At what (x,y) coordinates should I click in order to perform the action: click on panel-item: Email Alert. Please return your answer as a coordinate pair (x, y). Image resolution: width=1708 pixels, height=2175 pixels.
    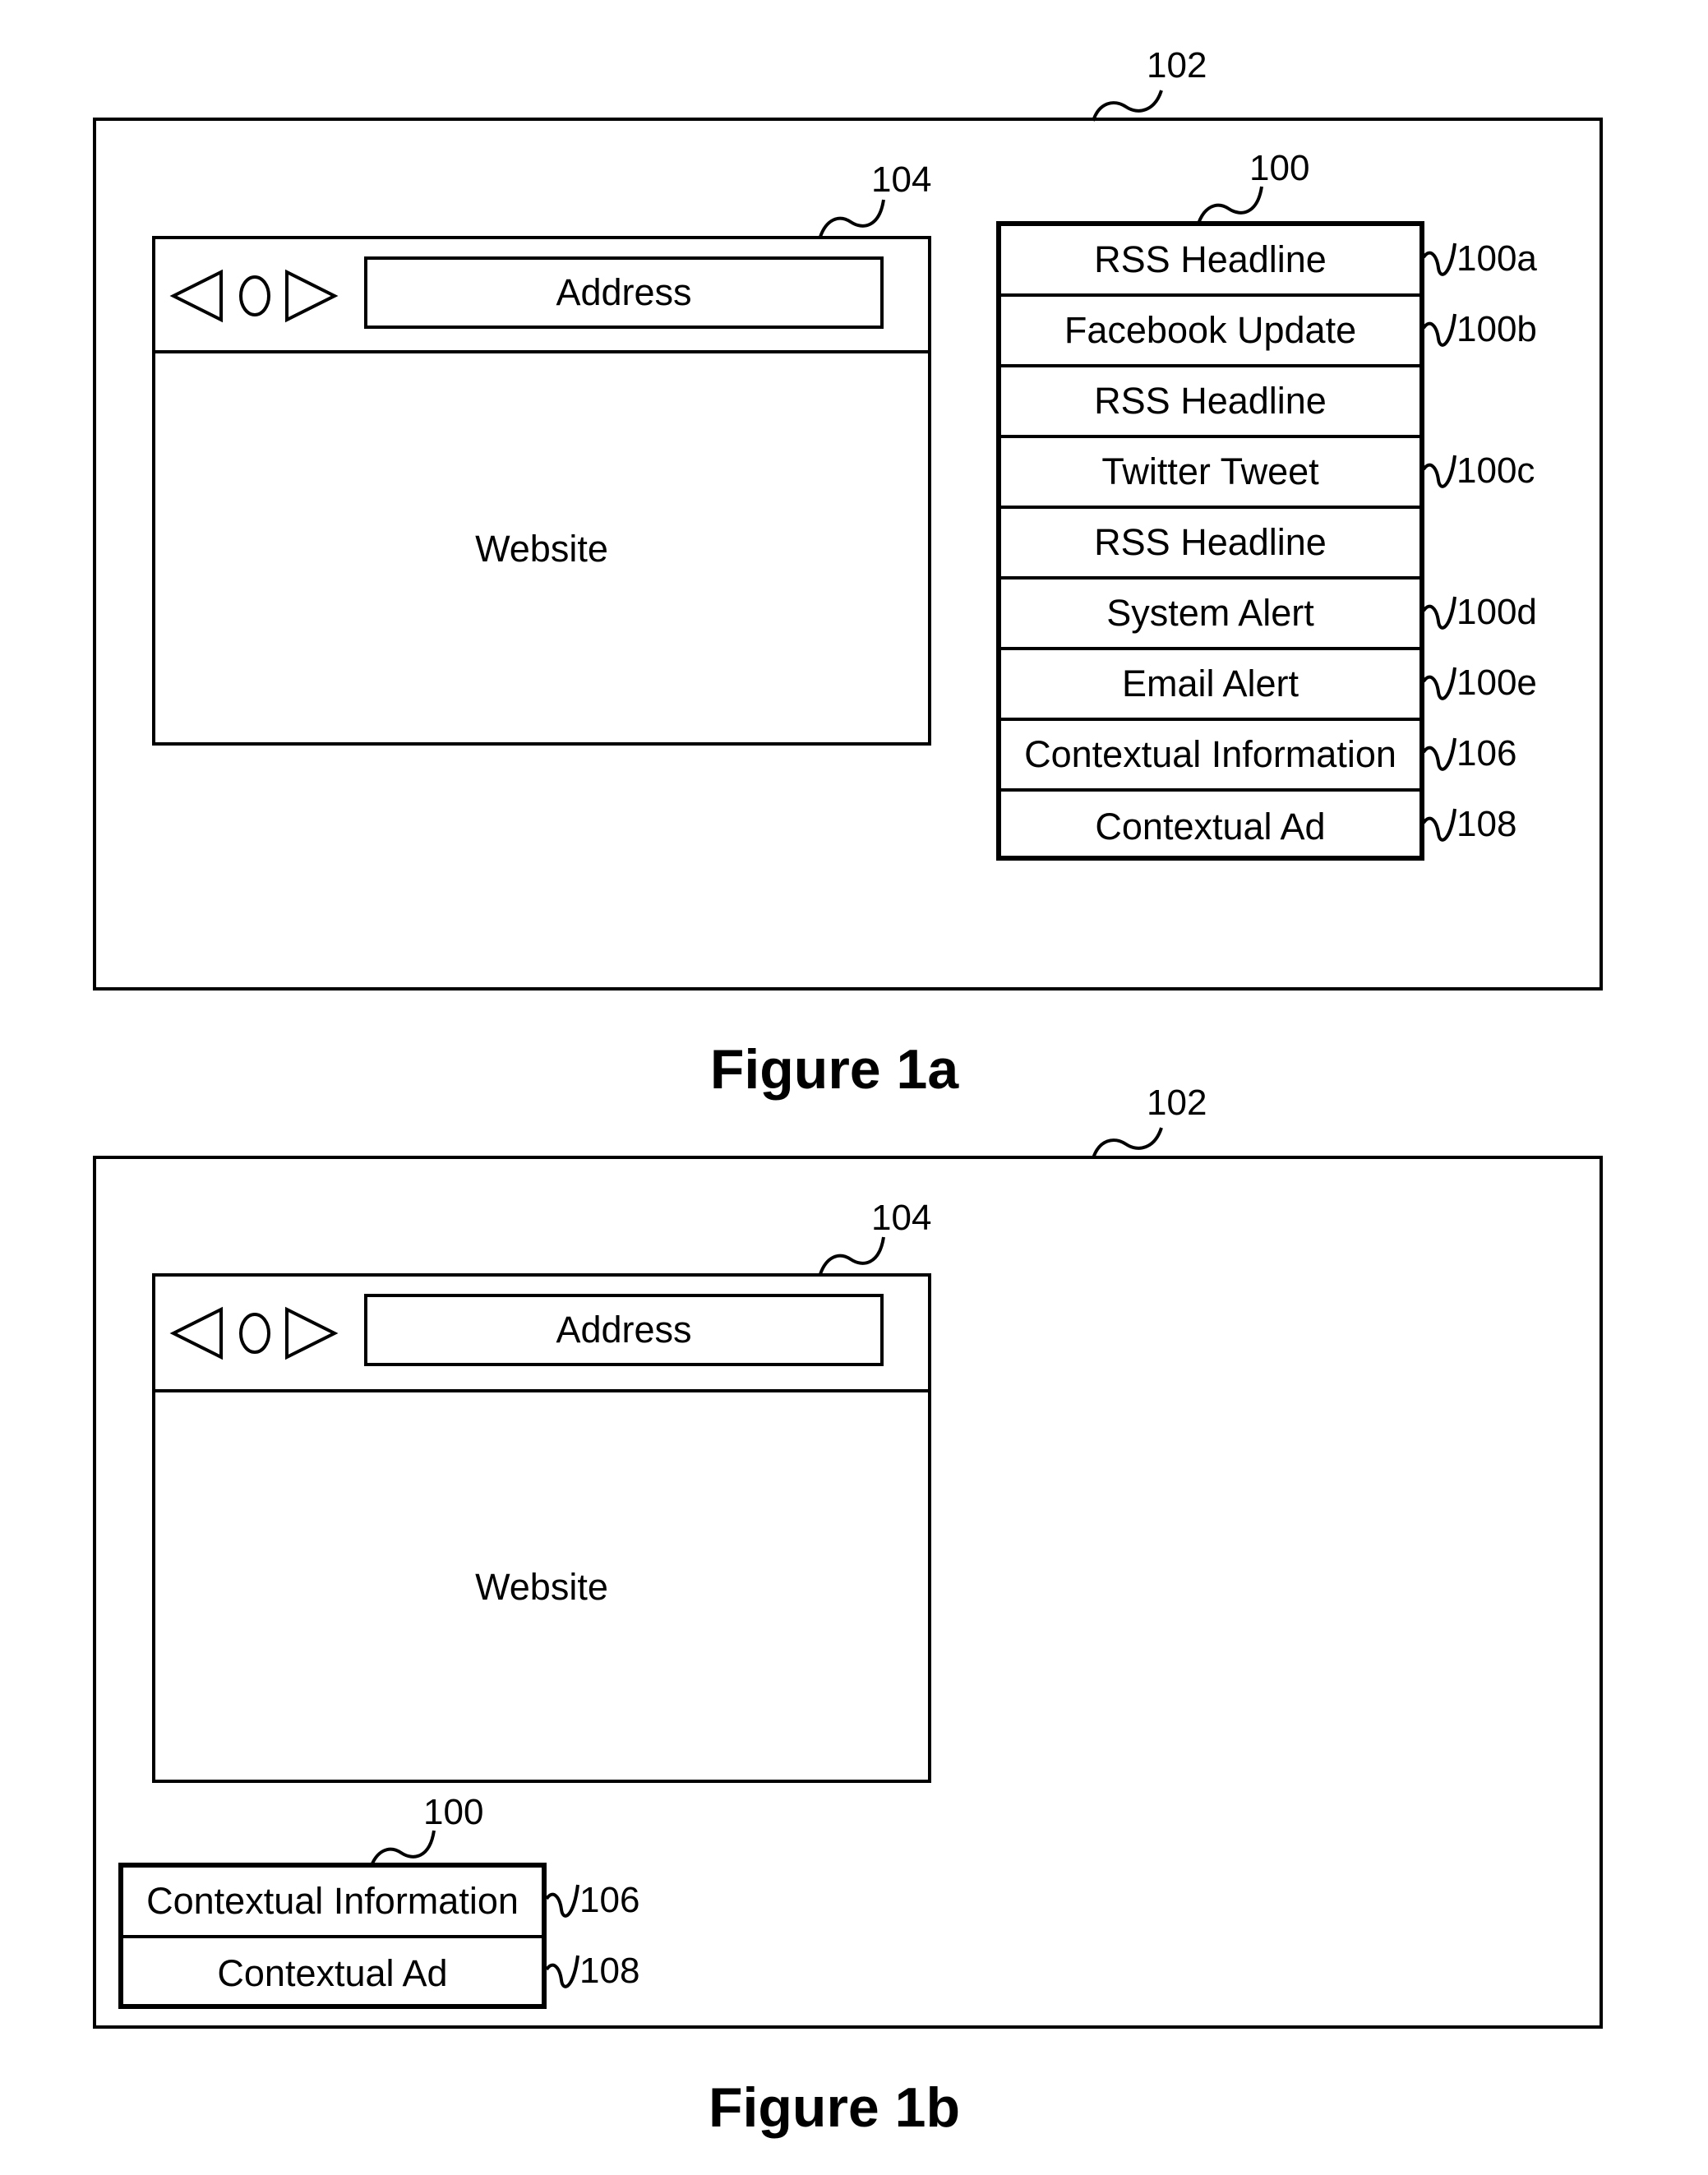
    Looking at the image, I should click on (1210, 685).